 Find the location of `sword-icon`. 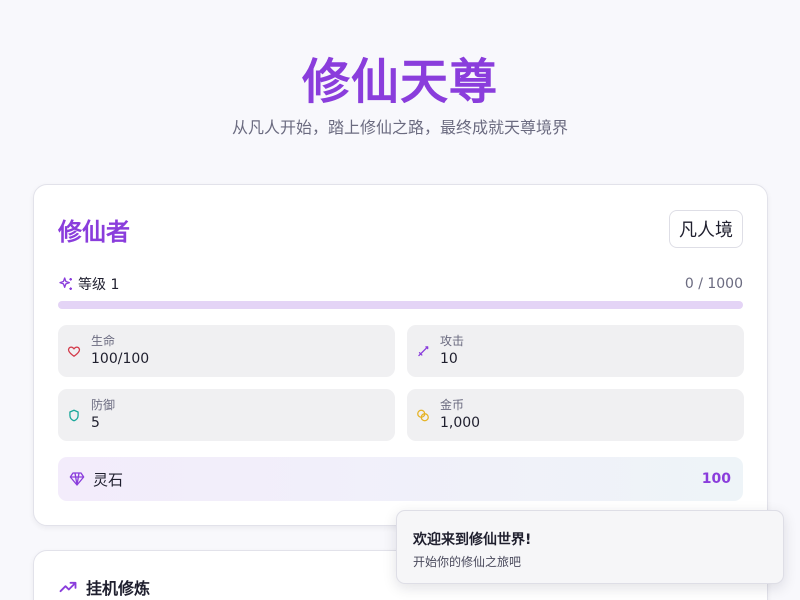

sword-icon is located at coordinates (423, 351).